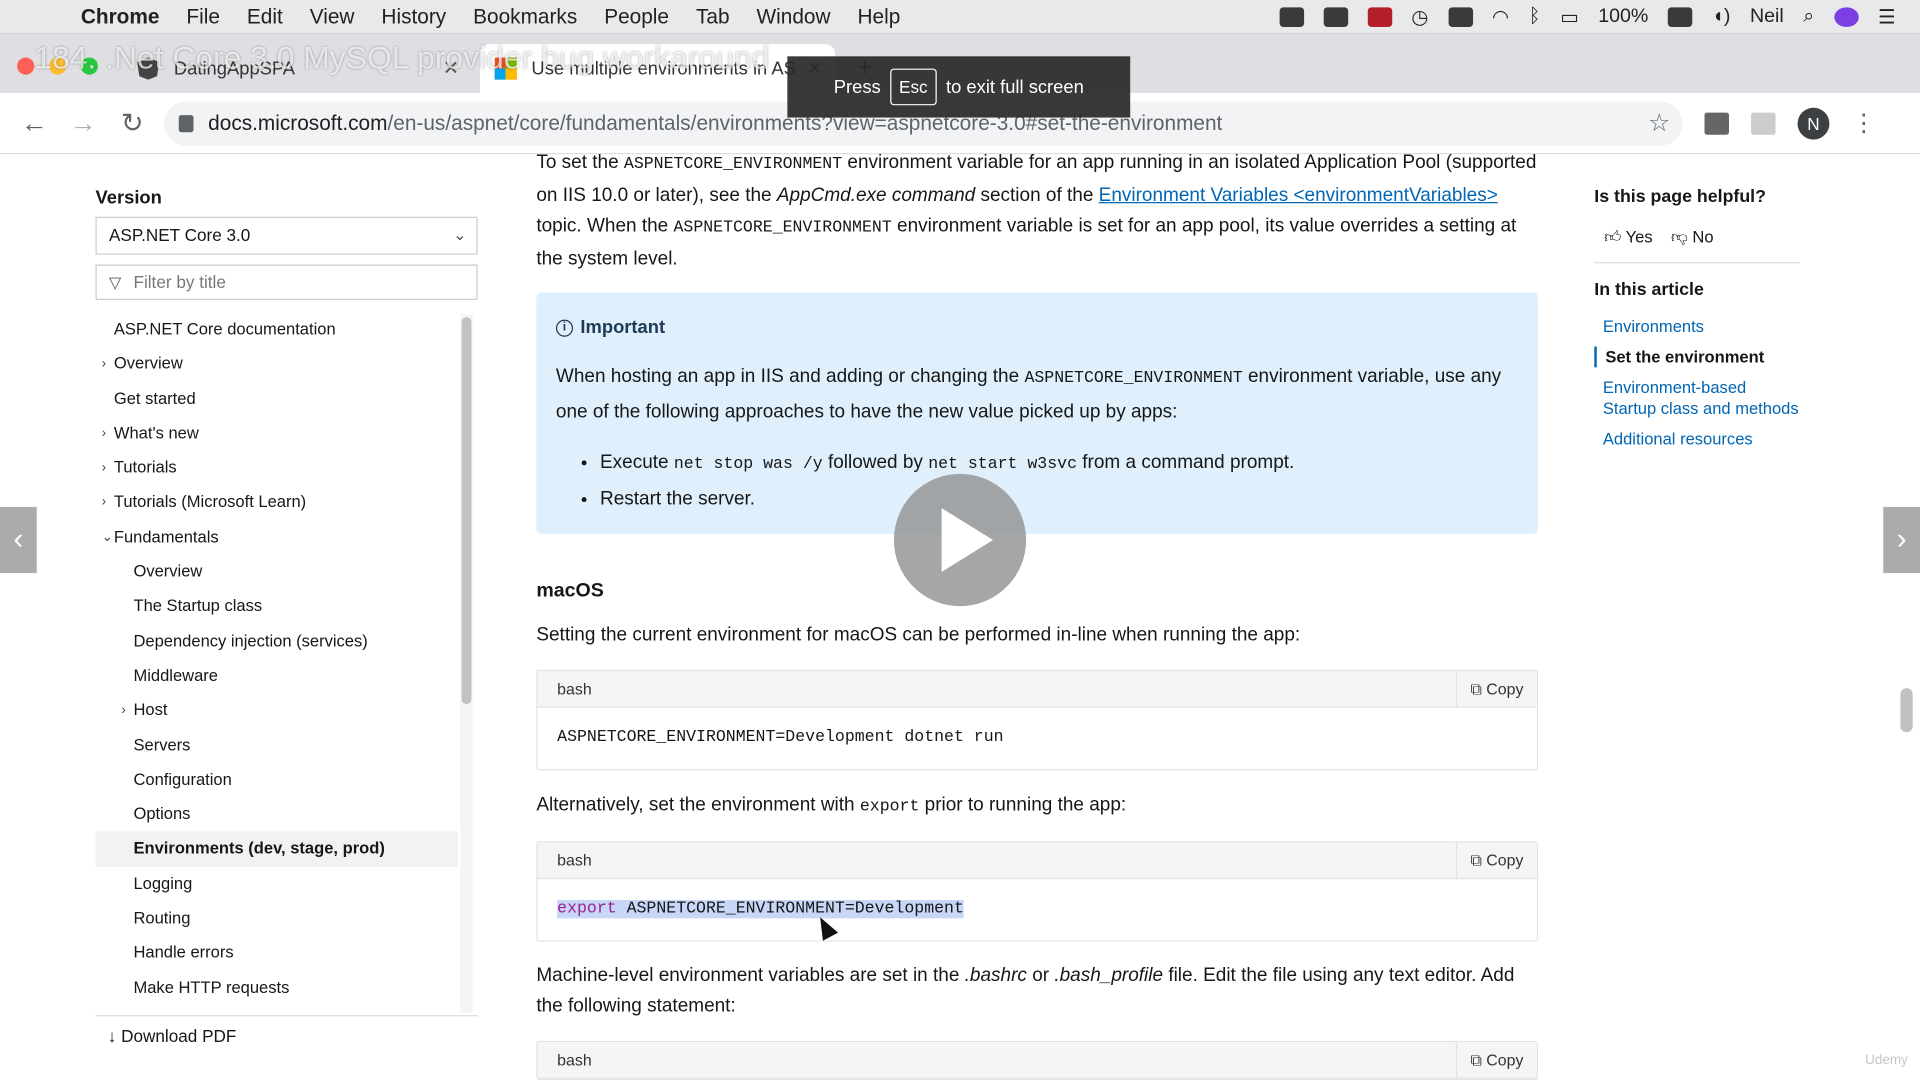 This screenshot has width=1920, height=1080. I want to click on user-name: Neil, so click(1767, 17).